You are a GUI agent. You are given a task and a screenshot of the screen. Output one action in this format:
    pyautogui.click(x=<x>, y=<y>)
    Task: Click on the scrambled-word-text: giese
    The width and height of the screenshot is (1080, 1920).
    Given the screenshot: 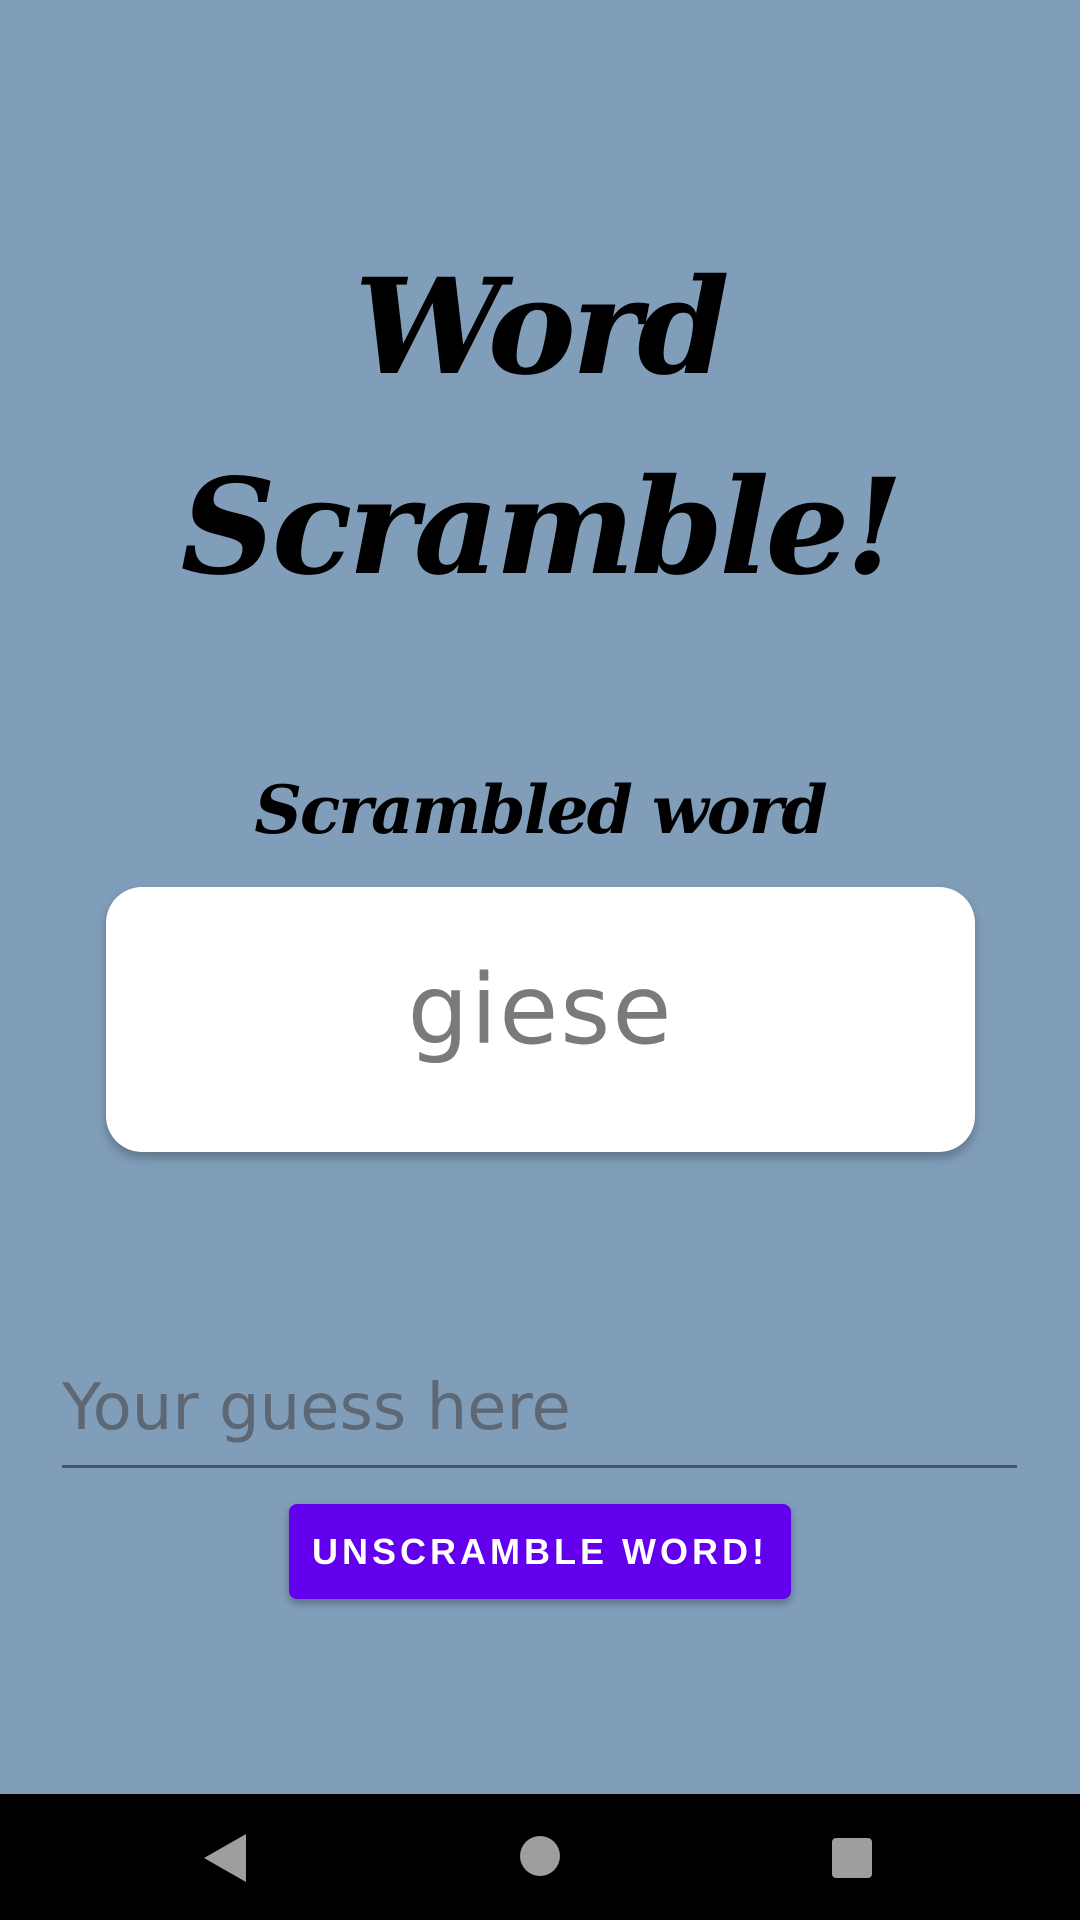 What is the action you would take?
    pyautogui.click(x=540, y=1009)
    